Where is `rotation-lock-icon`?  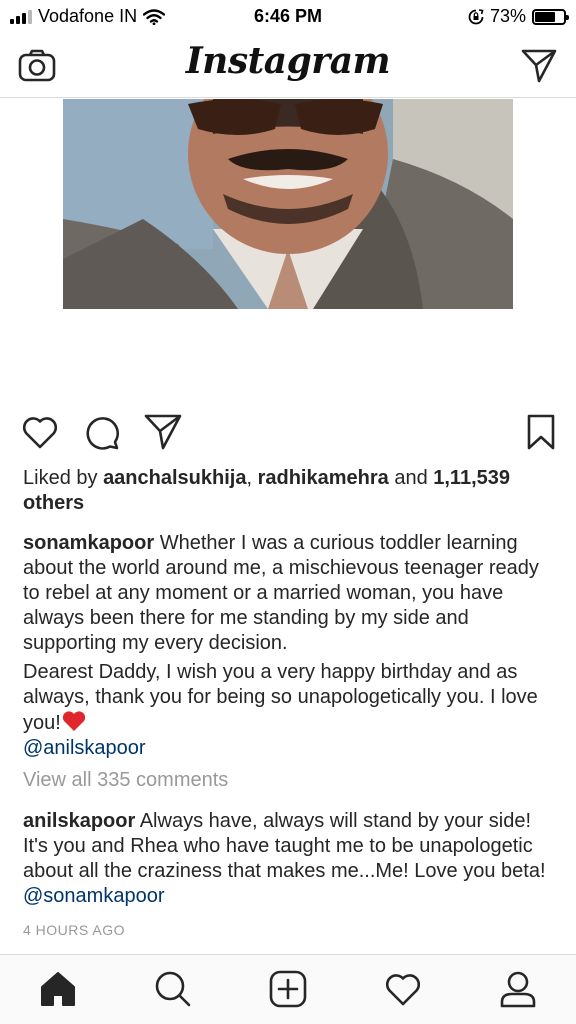
rotation-lock-icon is located at coordinates (476, 16).